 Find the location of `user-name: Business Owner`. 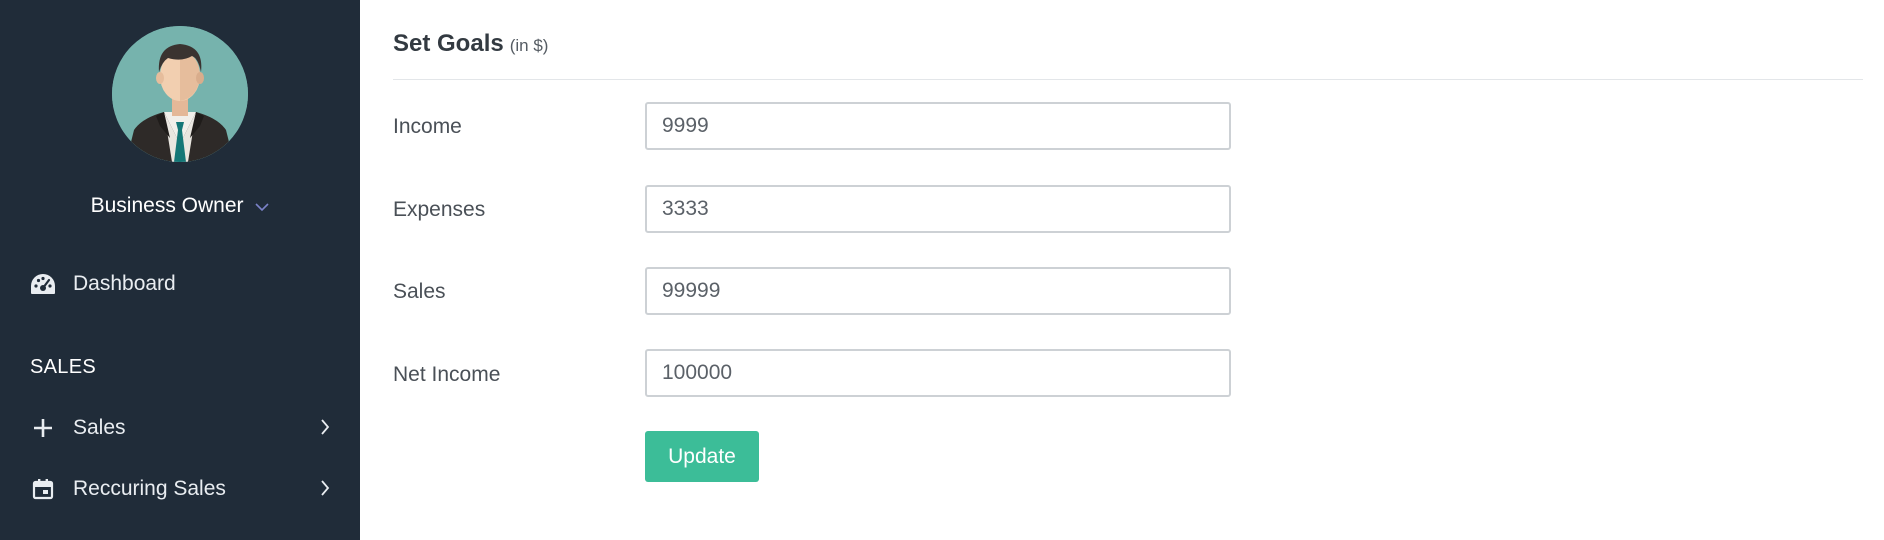

user-name: Business Owner is located at coordinates (167, 205).